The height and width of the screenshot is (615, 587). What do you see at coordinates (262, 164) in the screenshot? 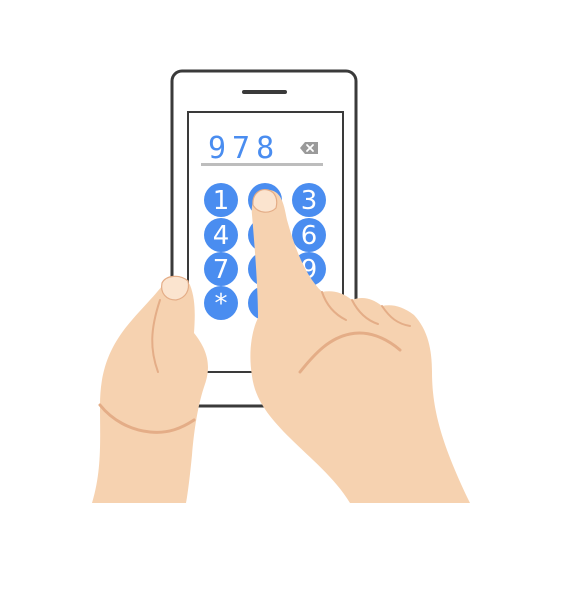
I see `display-underline` at bounding box center [262, 164].